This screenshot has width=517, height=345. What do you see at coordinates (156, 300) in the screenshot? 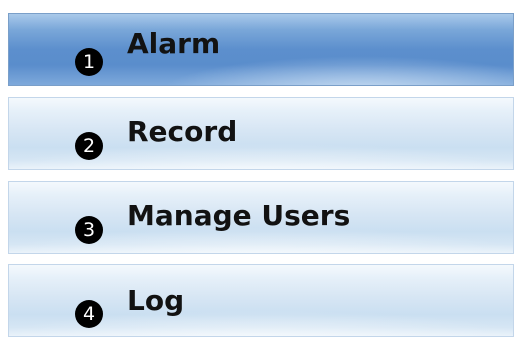
I see `menu-item-label: Log` at bounding box center [156, 300].